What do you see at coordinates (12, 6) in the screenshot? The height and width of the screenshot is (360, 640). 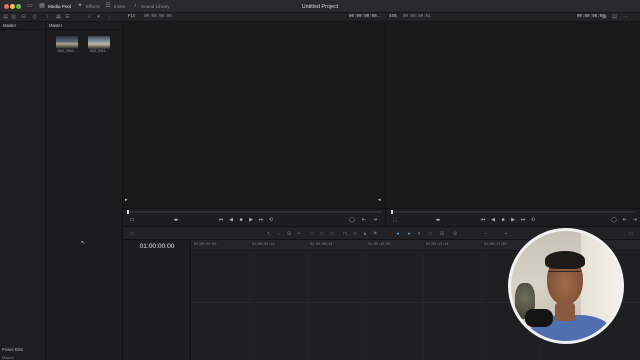 I see `minimize-window-button` at bounding box center [12, 6].